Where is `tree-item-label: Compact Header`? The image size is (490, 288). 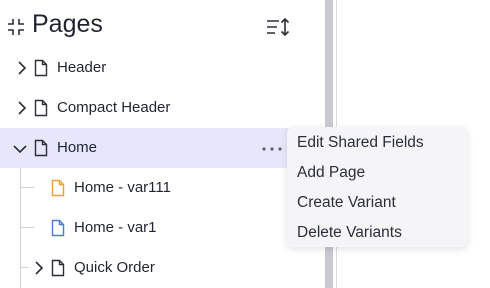 tree-item-label: Compact Header is located at coordinates (114, 107).